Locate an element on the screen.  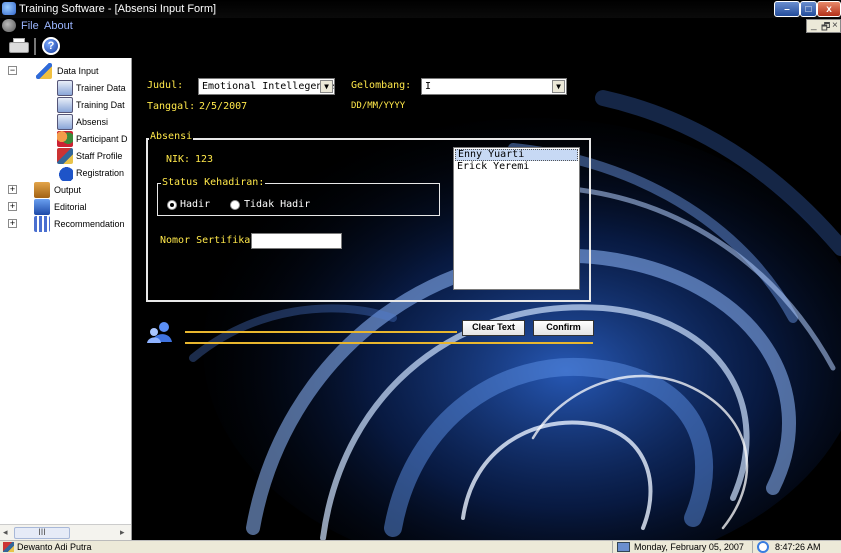
nomor-sertifikat-input is located at coordinates (296, 241).